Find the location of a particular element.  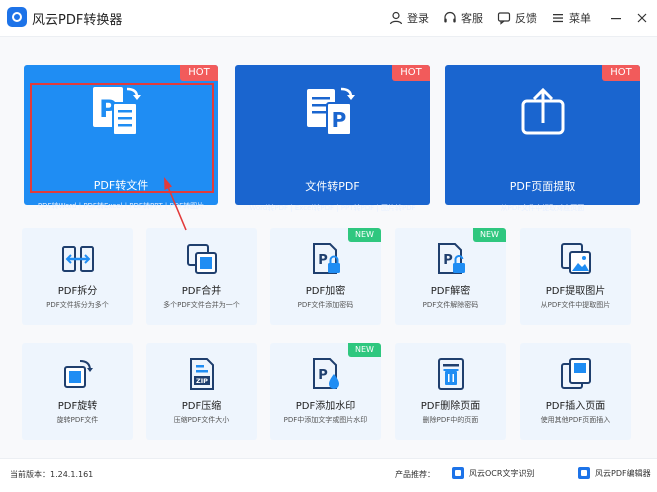

pdf-page-extract-card: HOT PDF页面提取 从PDF文件中提取对应页面 is located at coordinates (542, 138).